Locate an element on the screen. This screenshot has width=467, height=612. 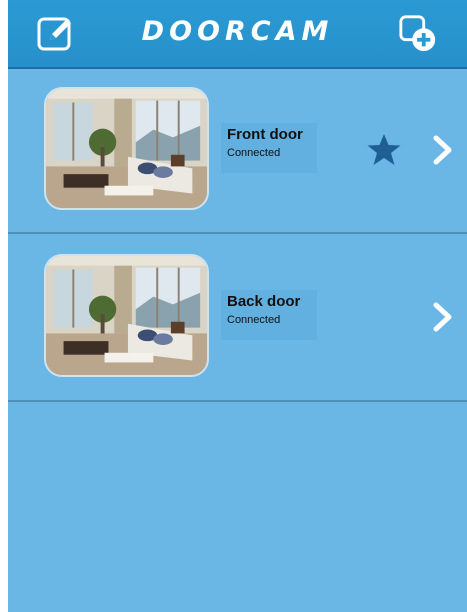
camera-name: Back door is located at coordinates (264, 301).